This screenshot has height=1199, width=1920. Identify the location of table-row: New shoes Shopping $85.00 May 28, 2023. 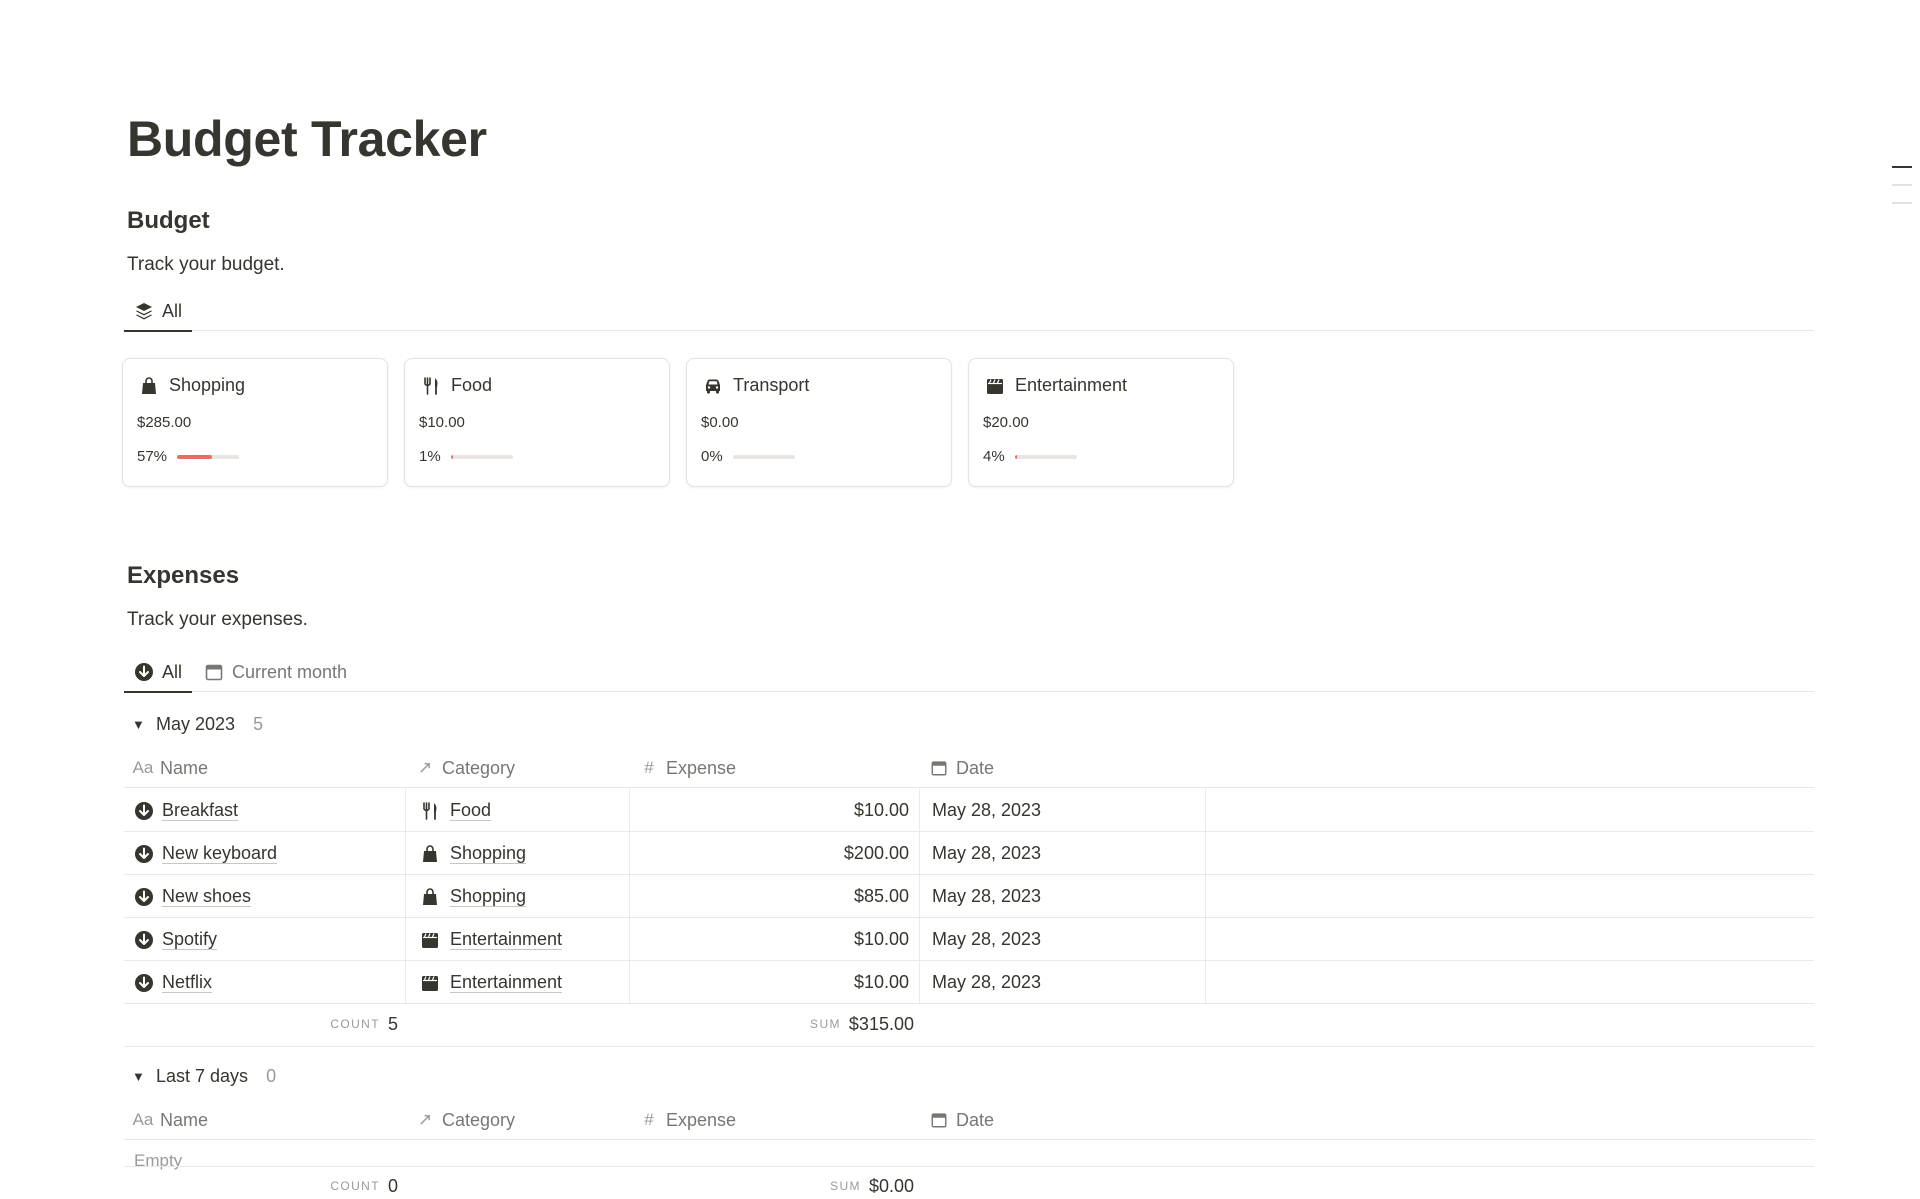
(969, 896).